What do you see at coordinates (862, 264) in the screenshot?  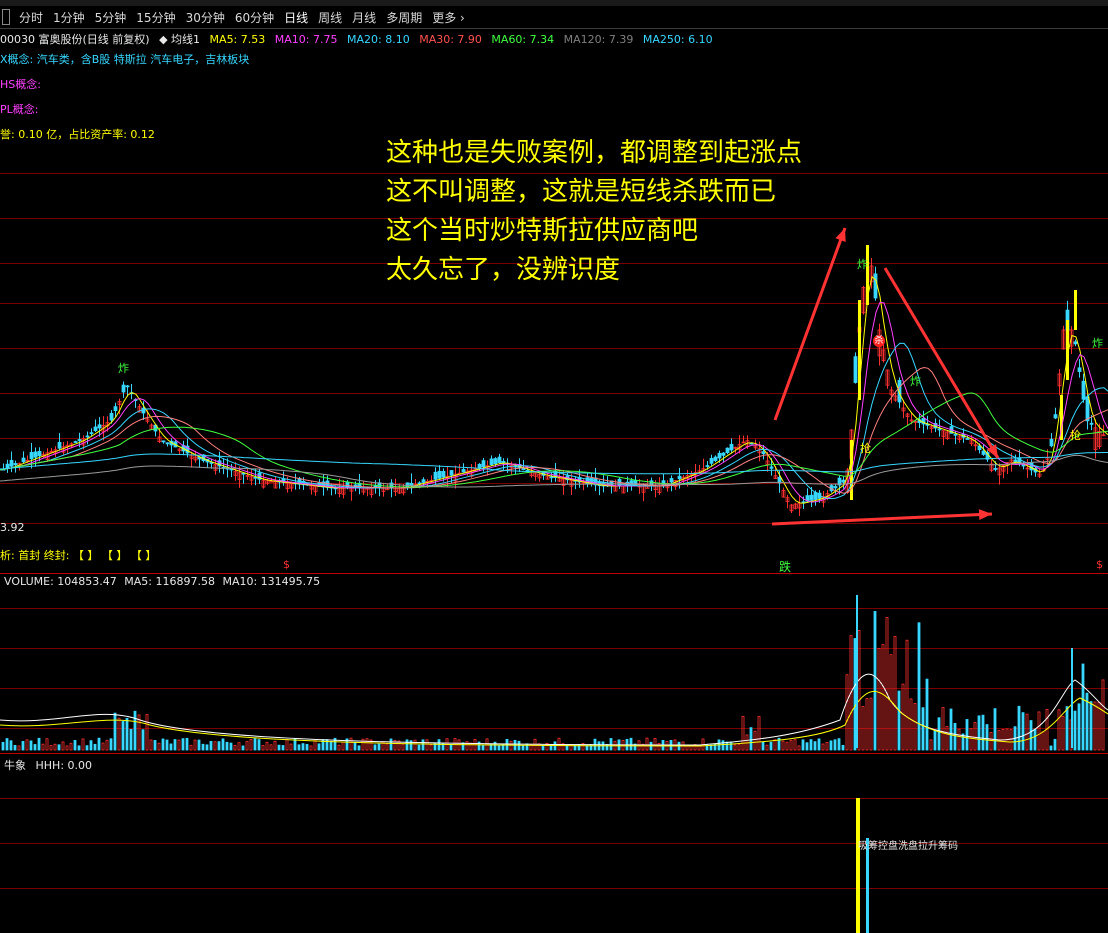 I see `zha-mark: 炸` at bounding box center [862, 264].